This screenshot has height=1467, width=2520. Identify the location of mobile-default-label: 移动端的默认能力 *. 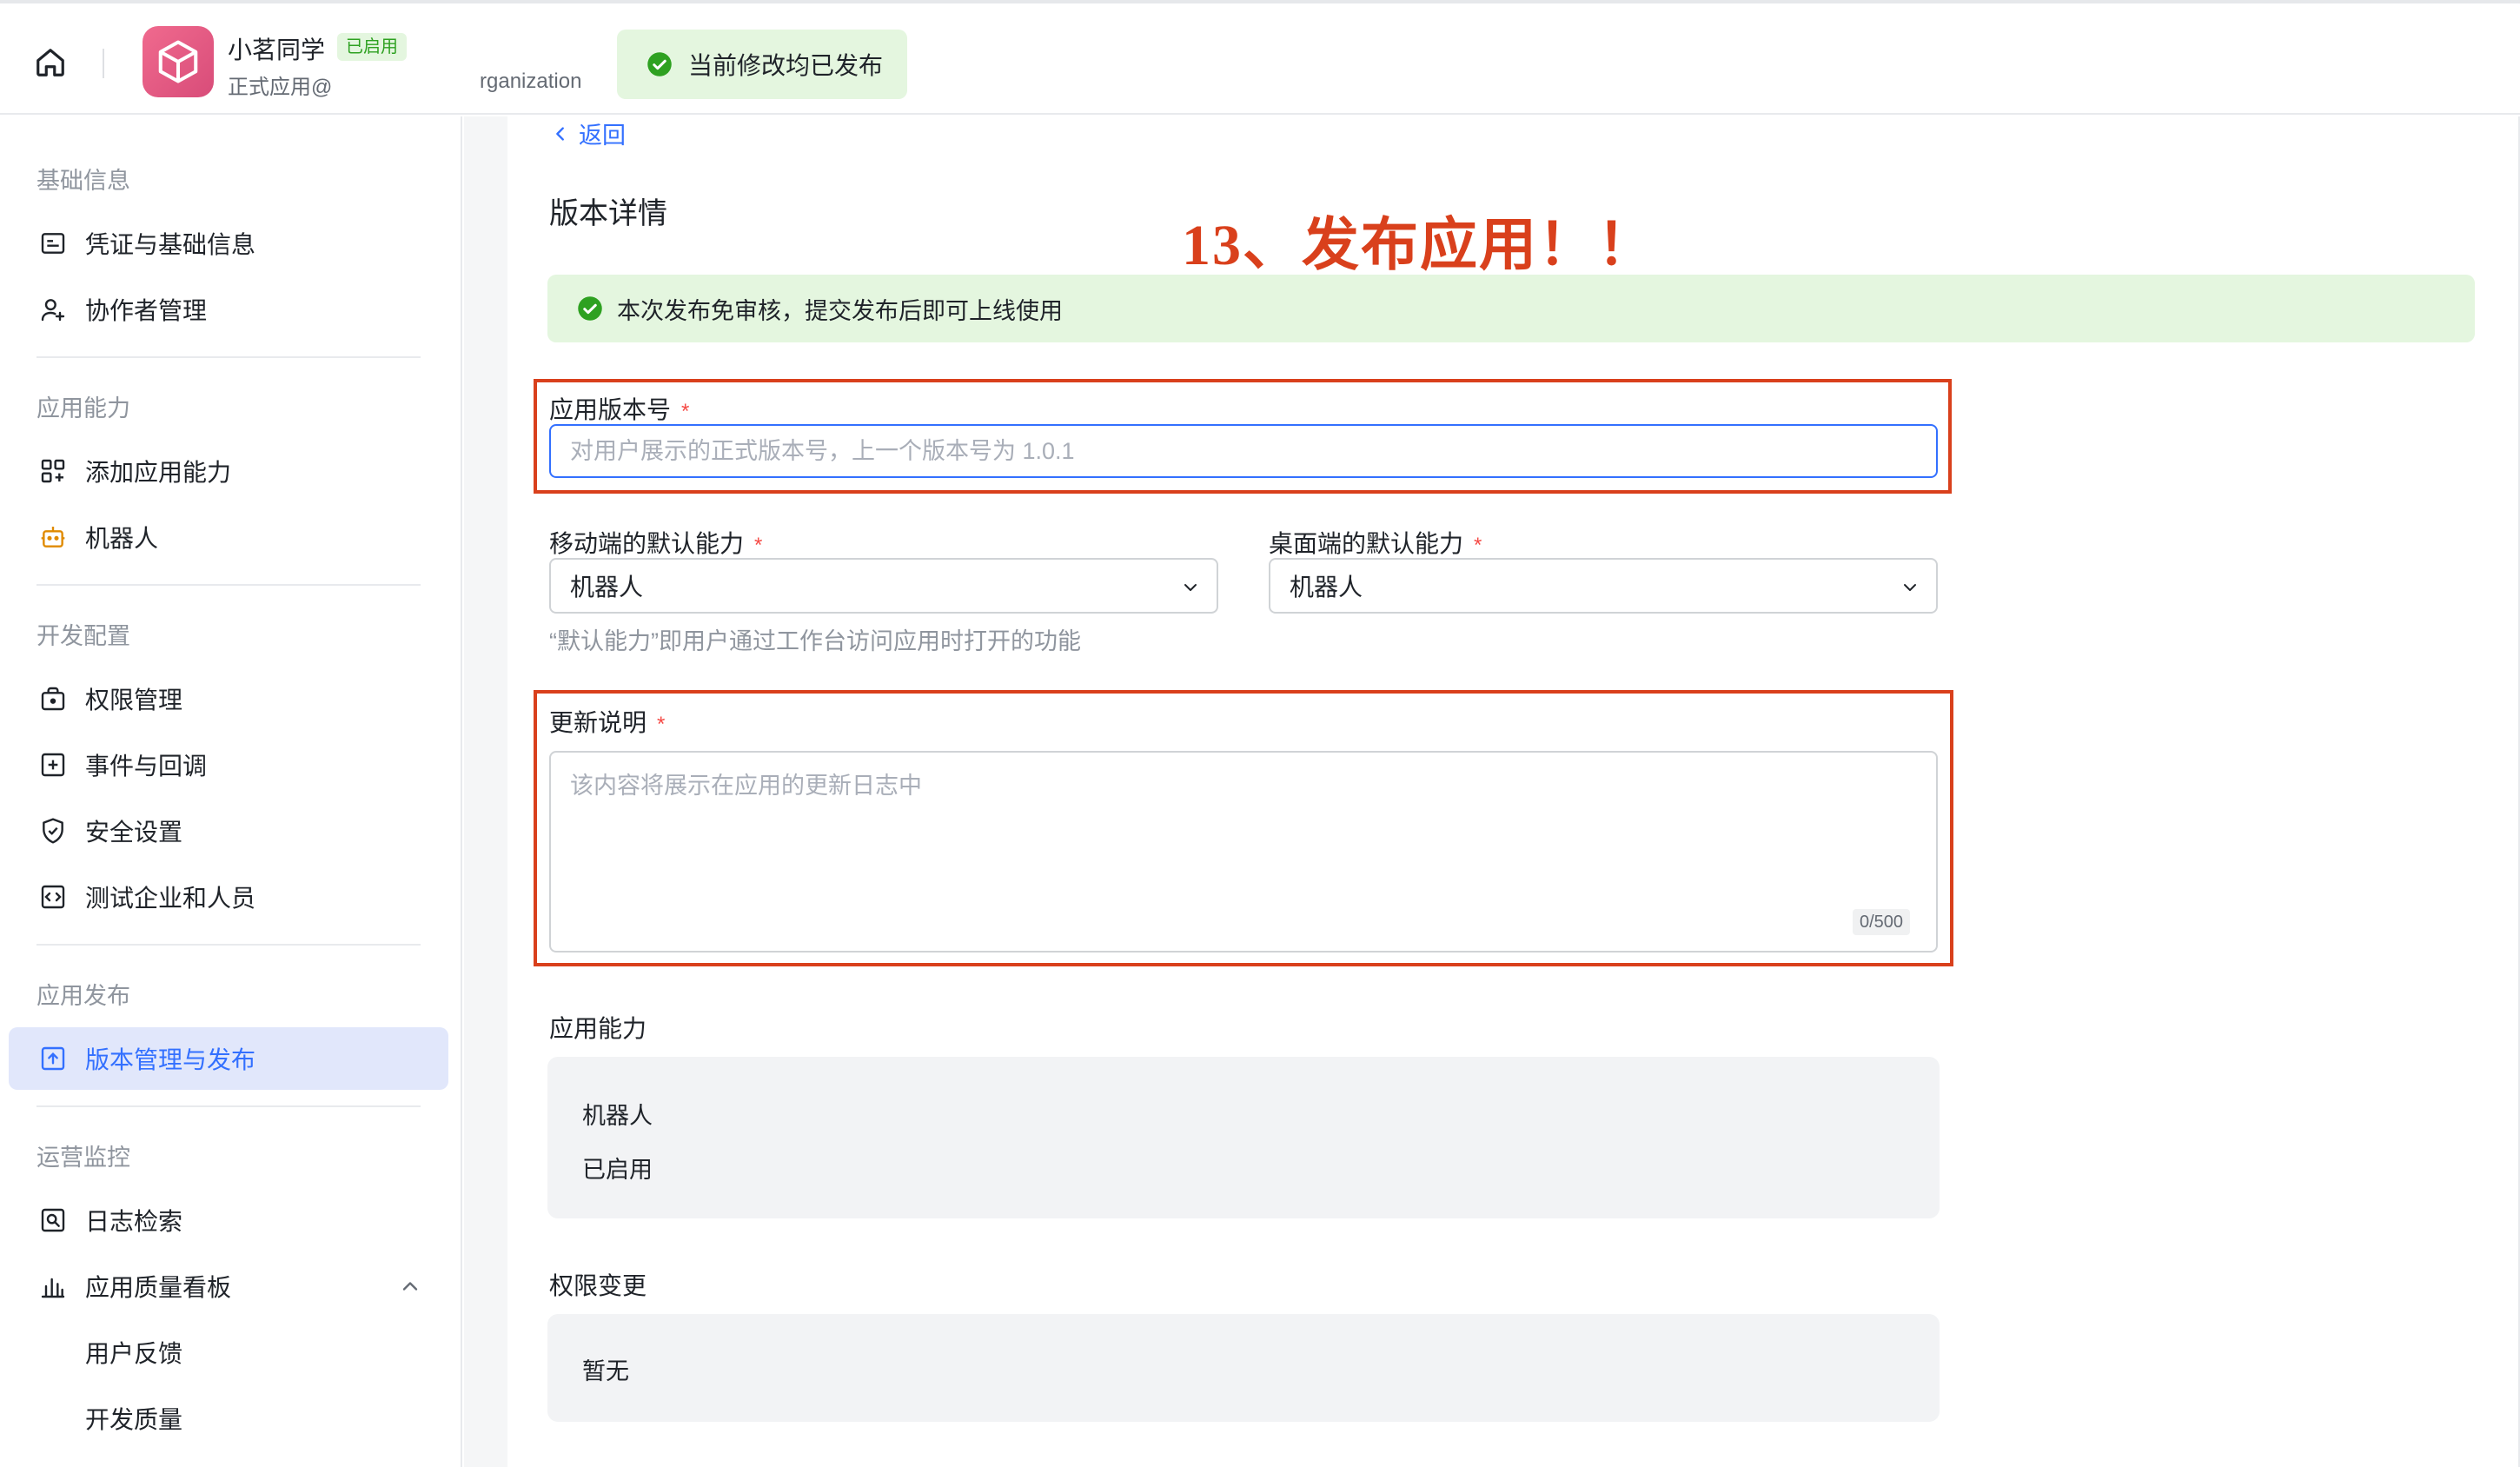
(656, 543).